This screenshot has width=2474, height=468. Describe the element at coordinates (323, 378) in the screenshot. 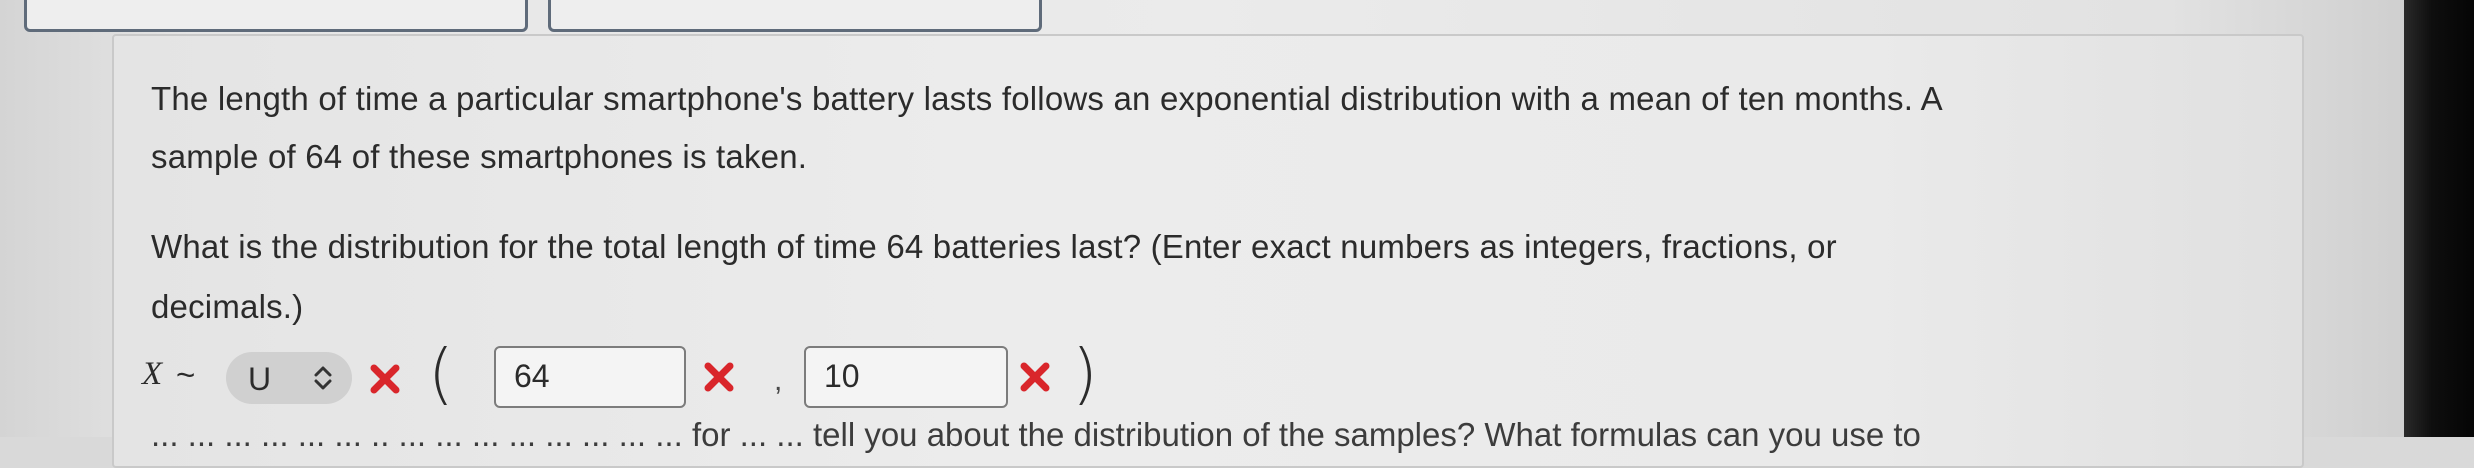

I see `up-down-chevron-icon` at that location.